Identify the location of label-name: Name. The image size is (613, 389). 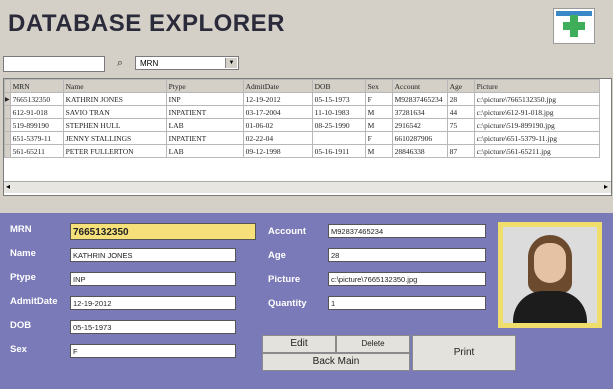
(23, 253).